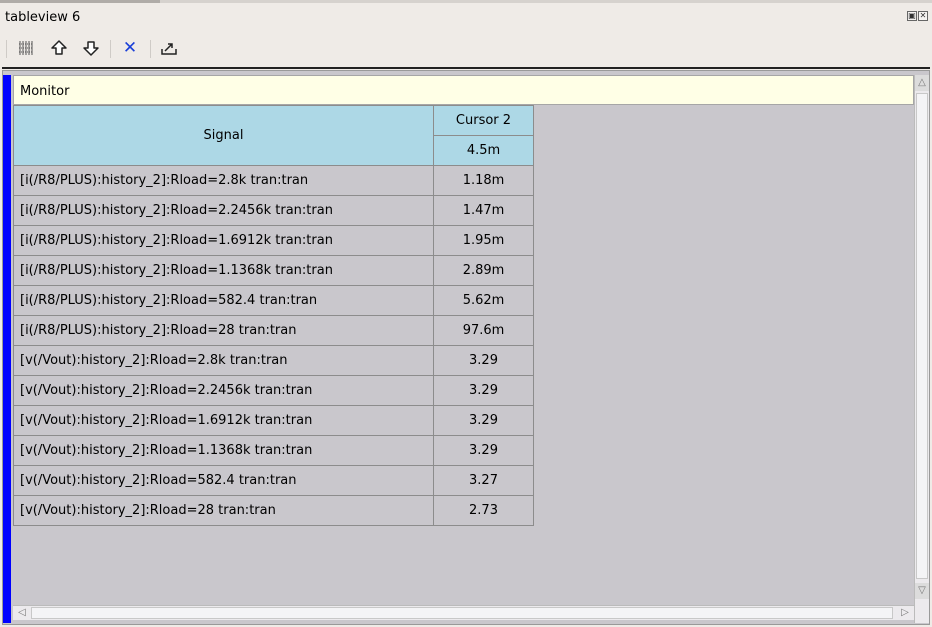  What do you see at coordinates (22, 613) in the screenshot?
I see `scroll-left-icon: ◁` at bounding box center [22, 613].